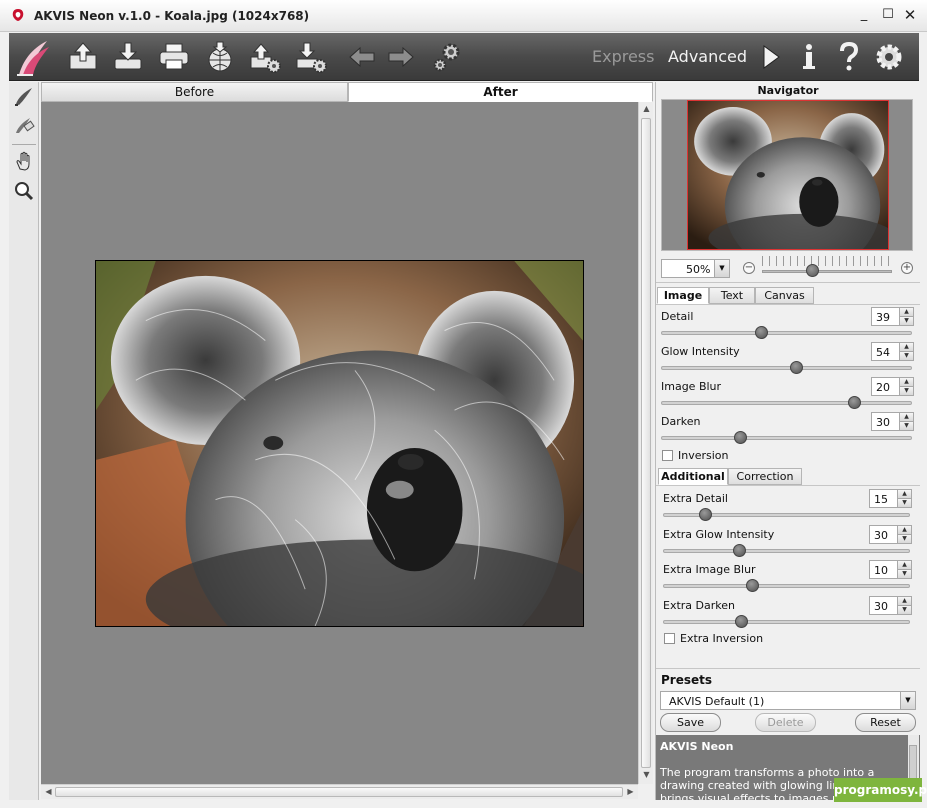 The width and height of the screenshot is (927, 808). What do you see at coordinates (646, 774) in the screenshot?
I see `scroll-down-icon: ▼` at bounding box center [646, 774].